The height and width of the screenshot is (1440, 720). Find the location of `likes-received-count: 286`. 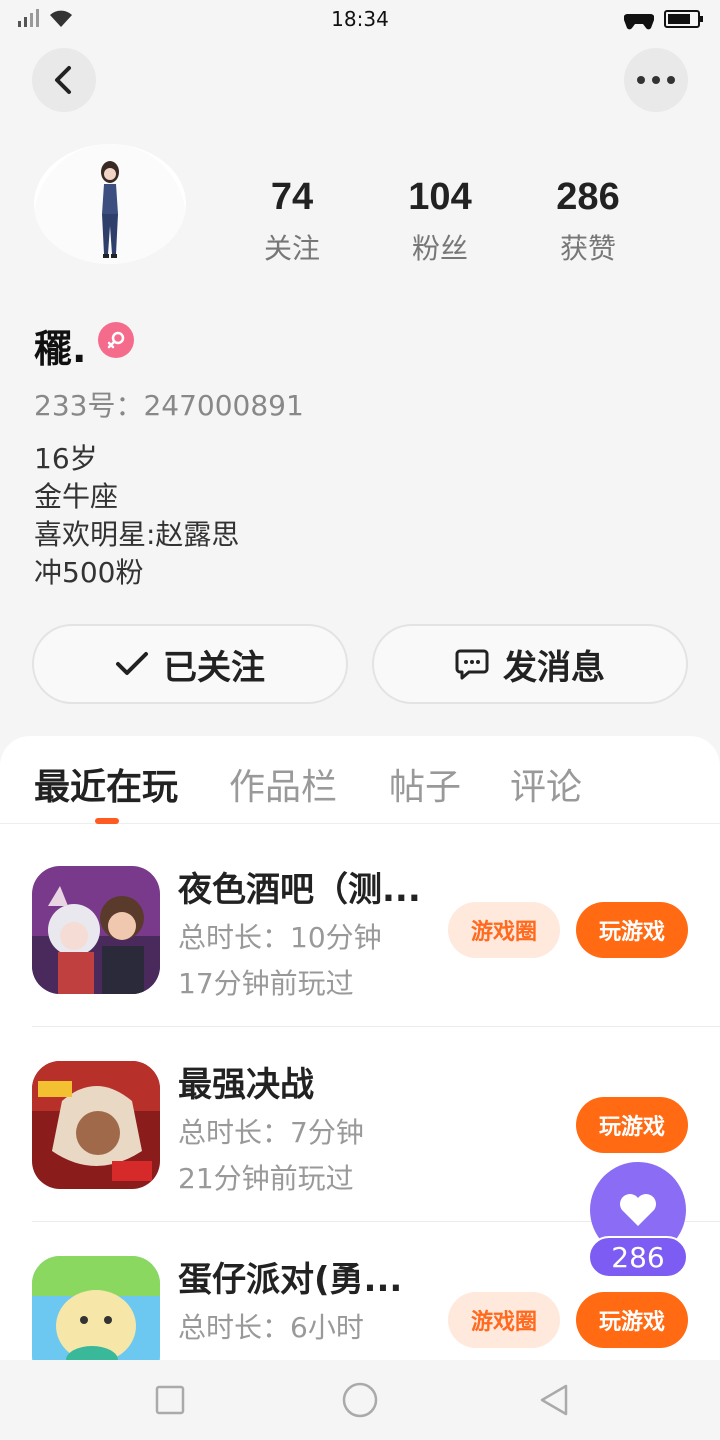

likes-received-count: 286 is located at coordinates (588, 197).